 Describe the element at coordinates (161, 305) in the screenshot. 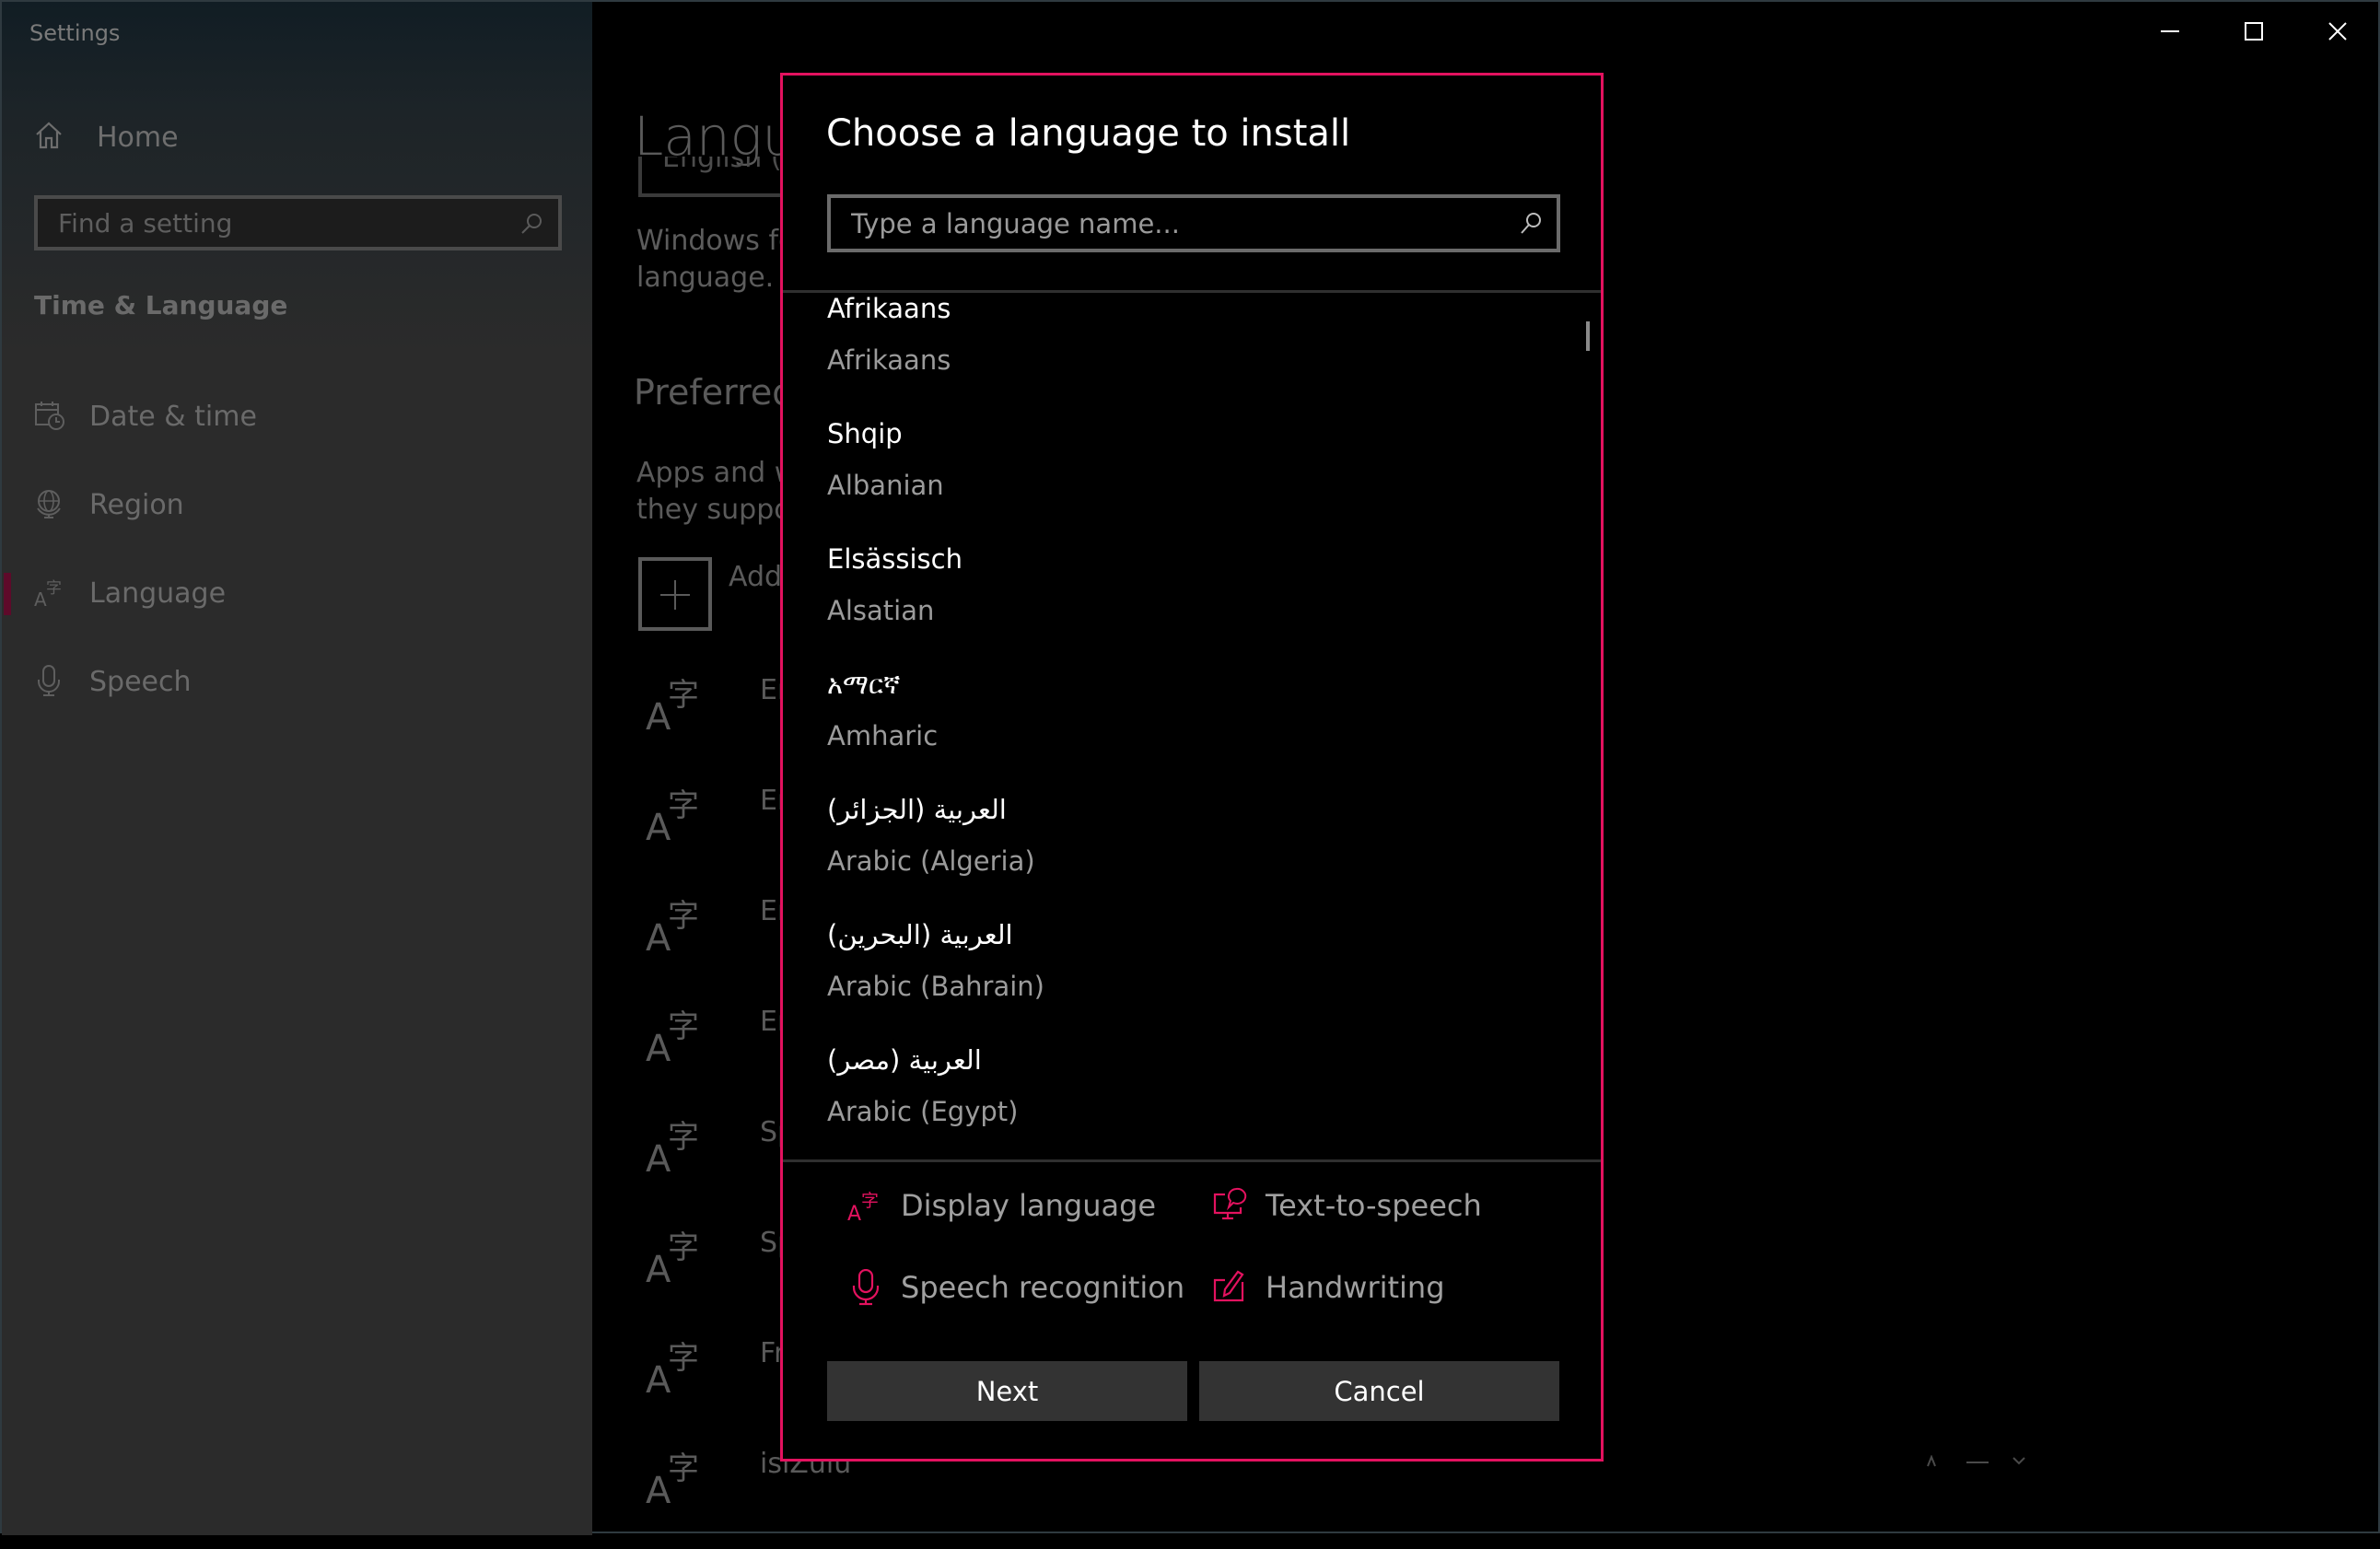

I see `section-heading: Time & Language` at that location.